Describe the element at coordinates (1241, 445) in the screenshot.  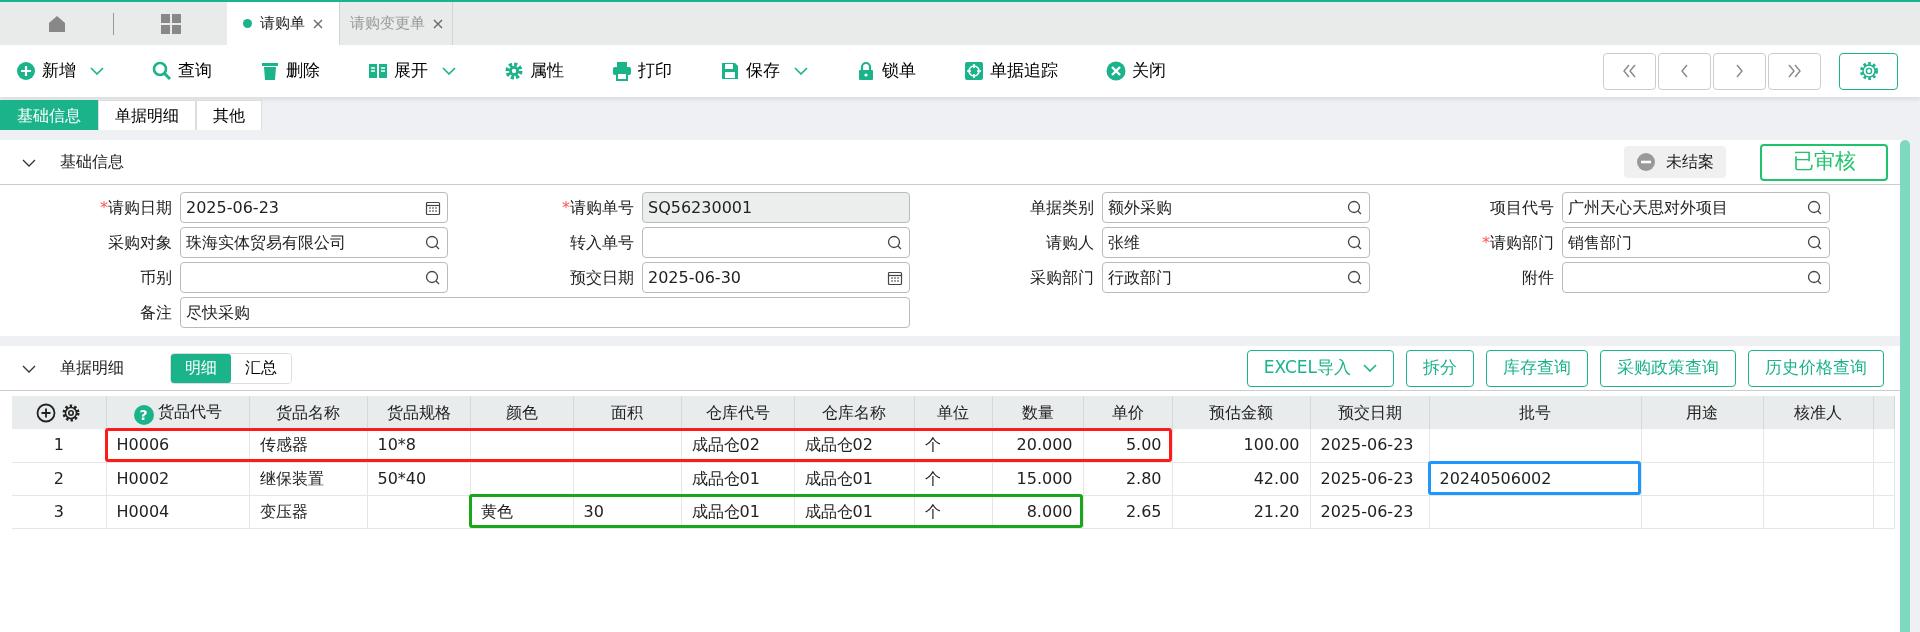
I see `table-cell: 100.00` at that location.